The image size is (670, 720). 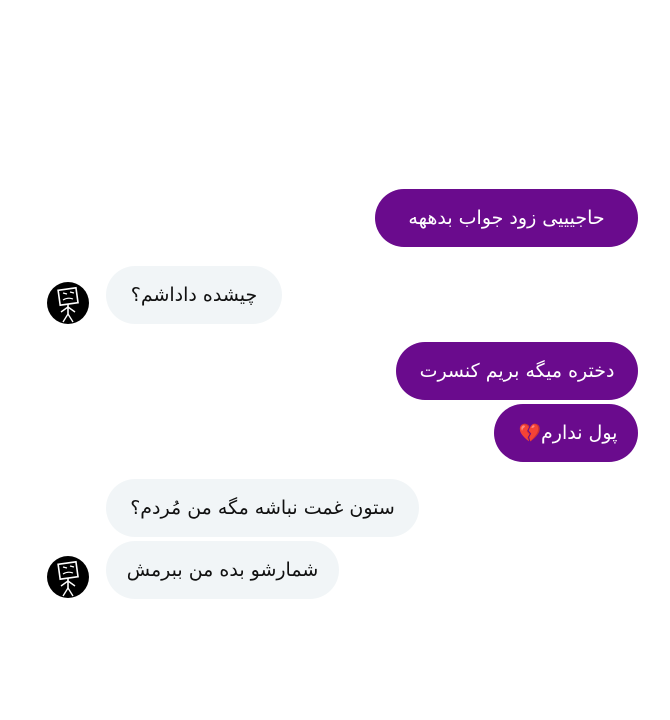 I want to click on sent-message-bubble: دختره میگه بریم کنسرت, so click(x=517, y=371).